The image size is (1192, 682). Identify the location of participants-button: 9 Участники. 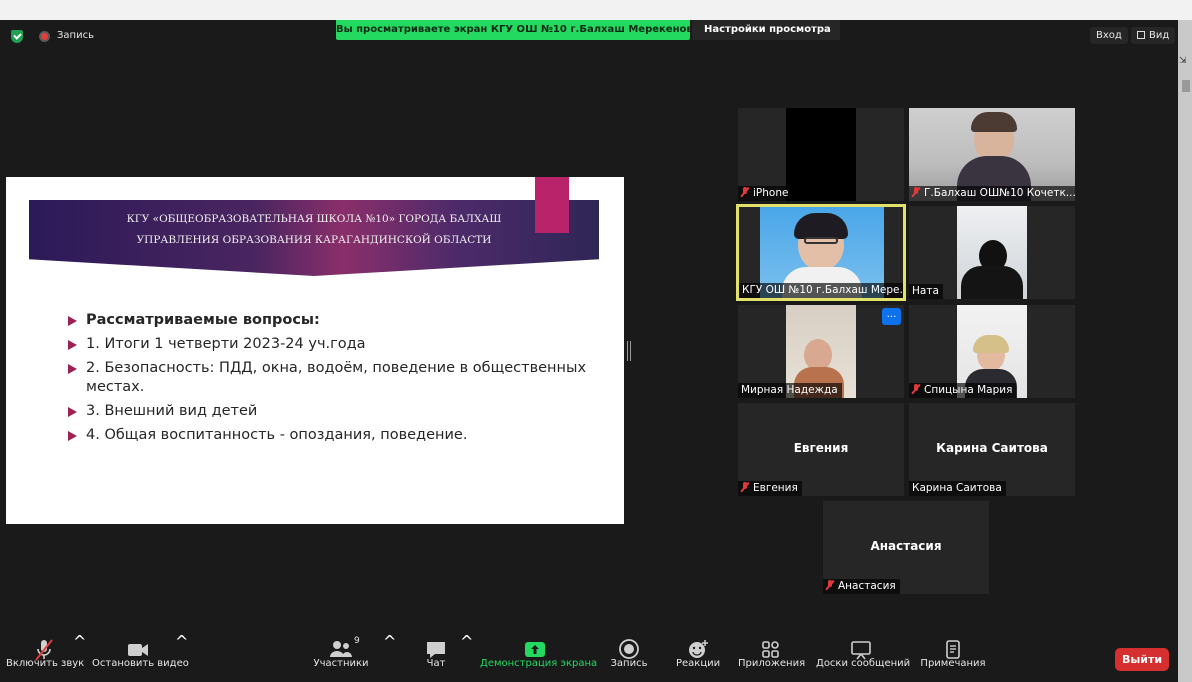
(341, 657).